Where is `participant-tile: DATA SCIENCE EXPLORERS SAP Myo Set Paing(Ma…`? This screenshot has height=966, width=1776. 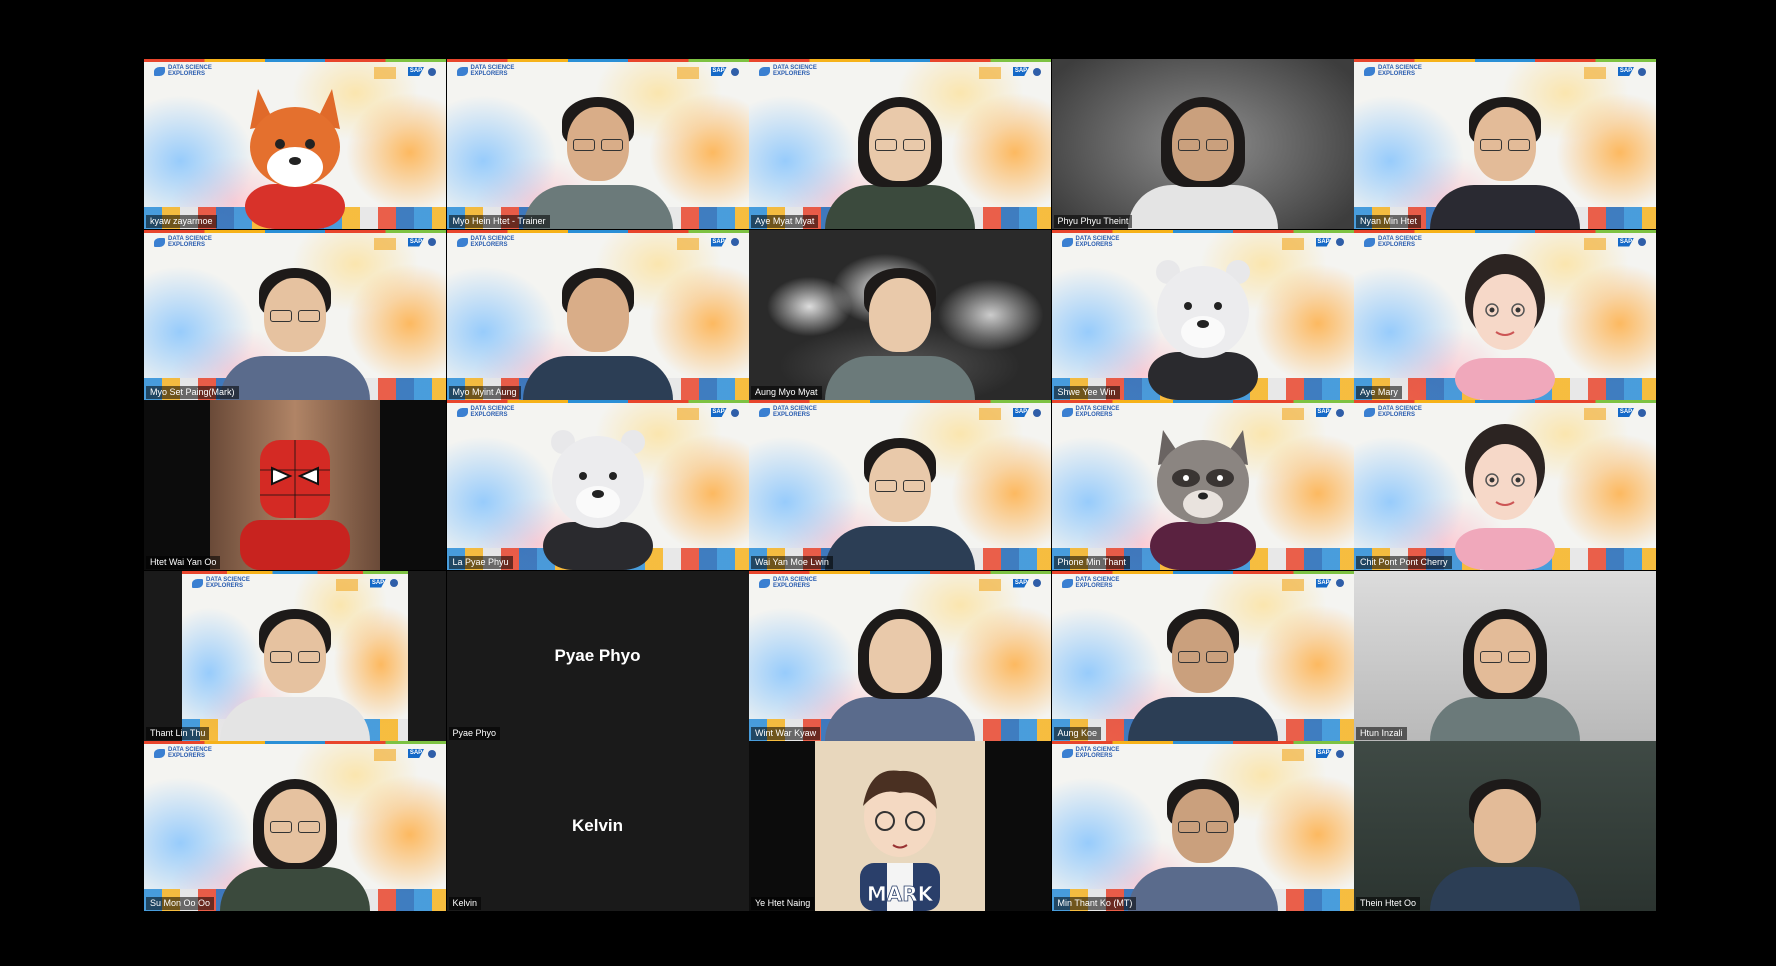
participant-tile: DATA SCIENCE EXPLORERS SAP Myo Set Paing(Ma… is located at coordinates (295, 314).